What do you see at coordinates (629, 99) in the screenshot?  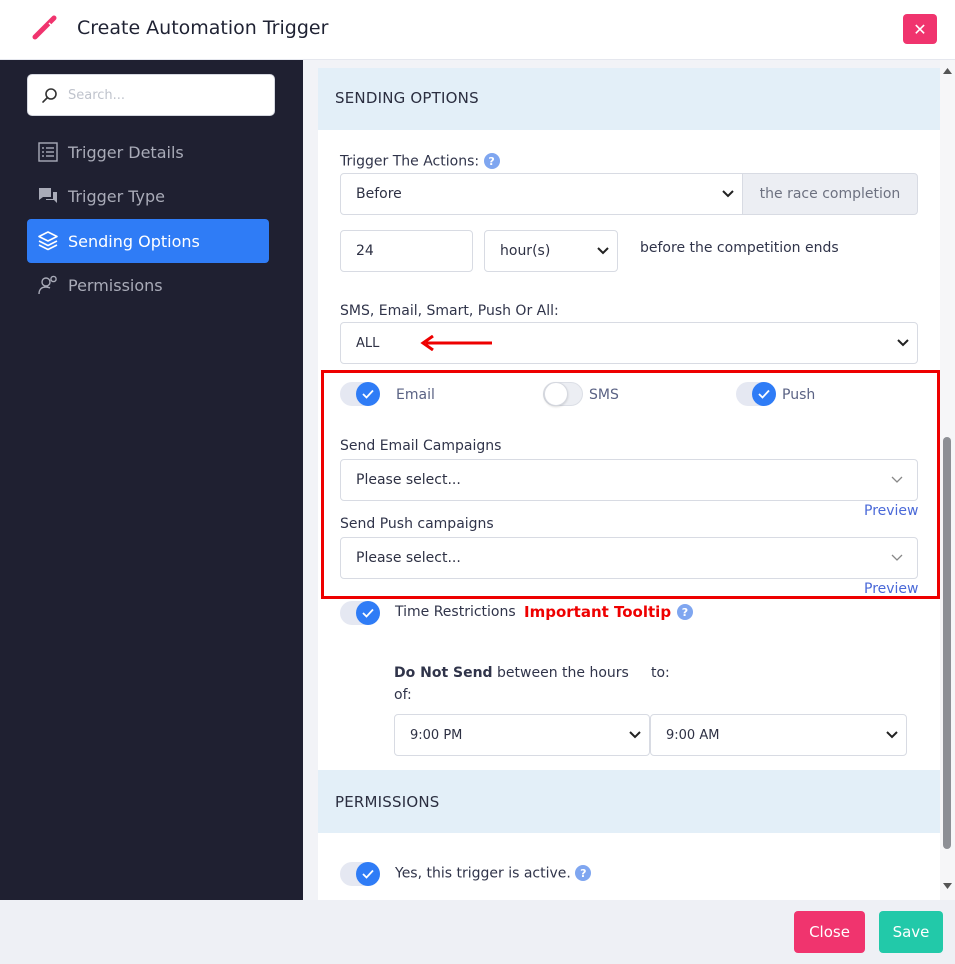 I see `section-header-sending: SENDING OPTIONS` at bounding box center [629, 99].